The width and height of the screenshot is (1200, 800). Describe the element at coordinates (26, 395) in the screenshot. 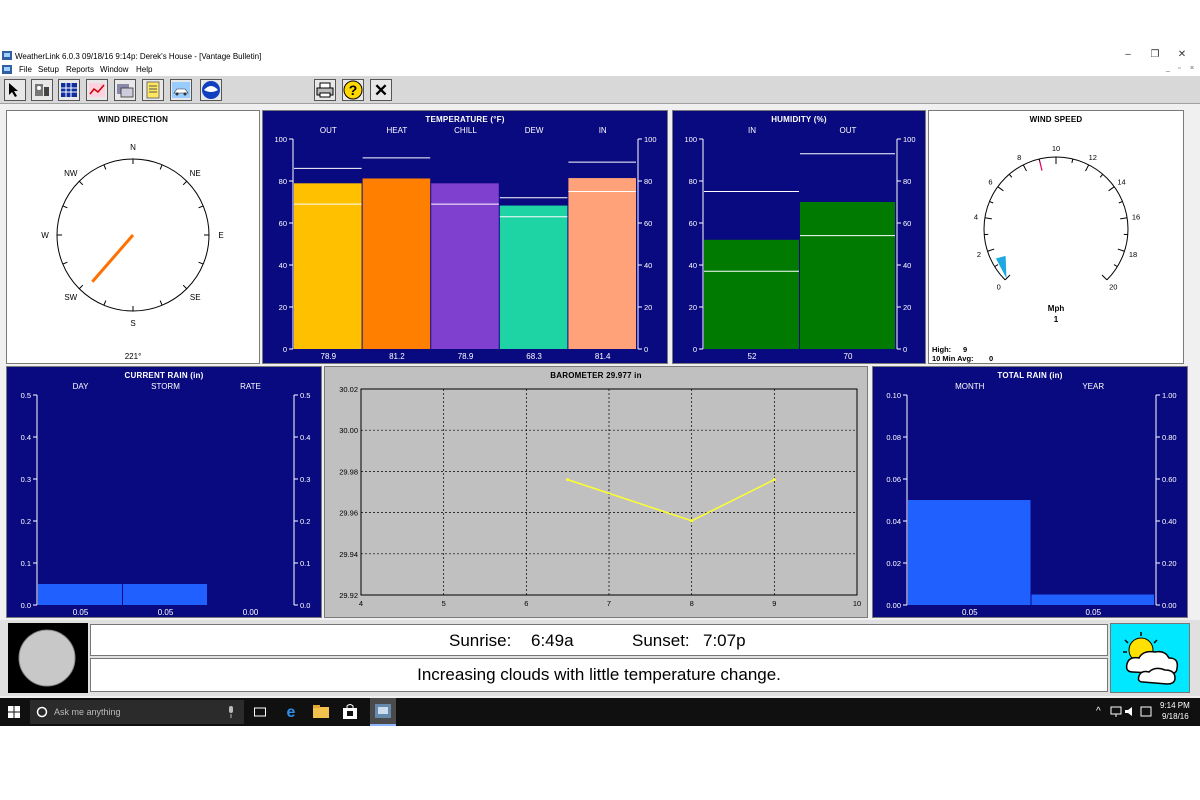

I see `left-tick-label: 0.5` at that location.